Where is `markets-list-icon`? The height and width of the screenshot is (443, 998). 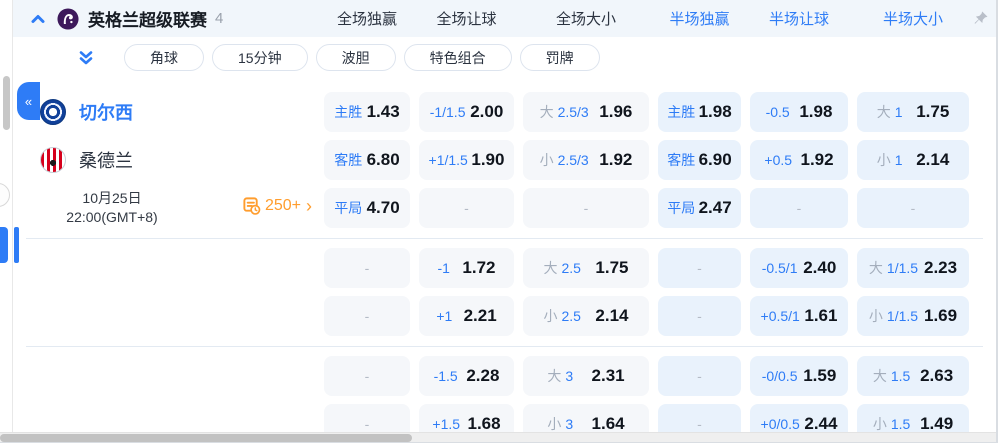 markets-list-icon is located at coordinates (252, 206).